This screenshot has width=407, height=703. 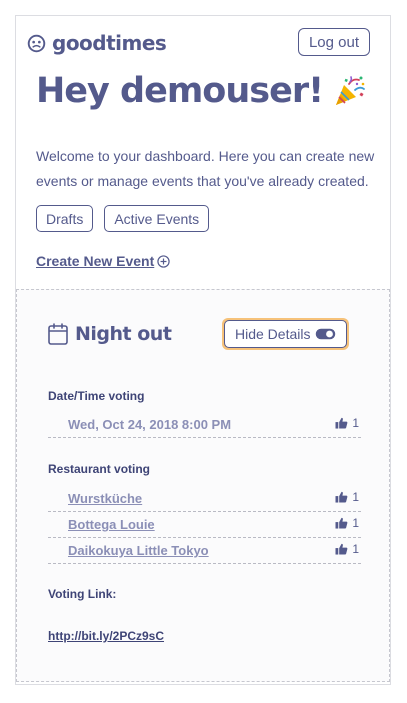 I want to click on greeting: Hey demouser!, so click(x=201, y=91).